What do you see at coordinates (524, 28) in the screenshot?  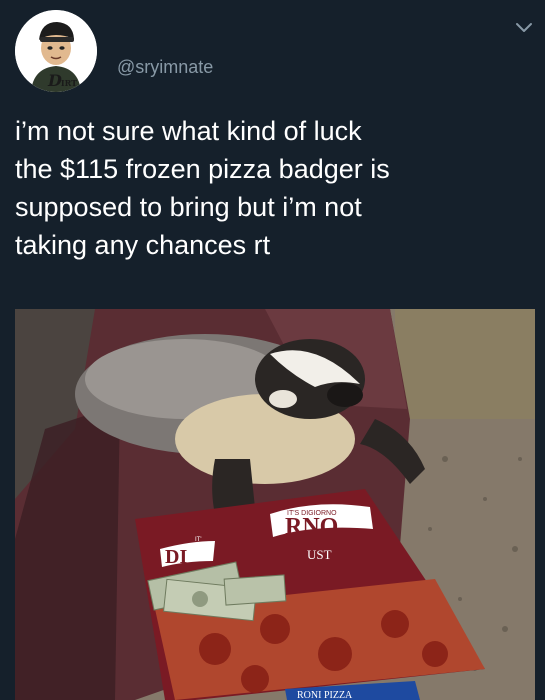 I see `chevron-down-icon` at bounding box center [524, 28].